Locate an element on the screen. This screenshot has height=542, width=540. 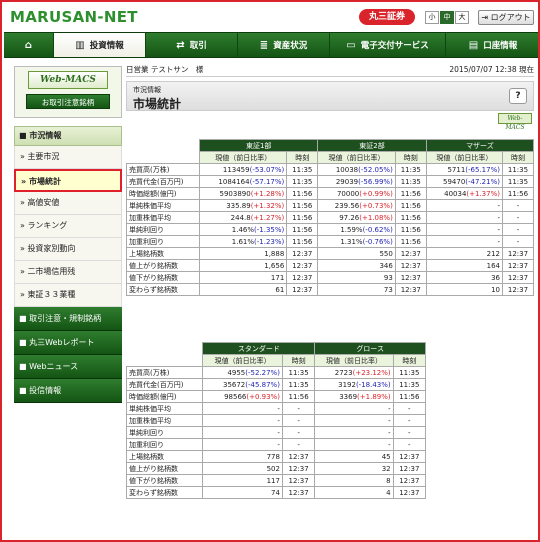
font-size-small-button: 小 is located at coordinates (432, 17).